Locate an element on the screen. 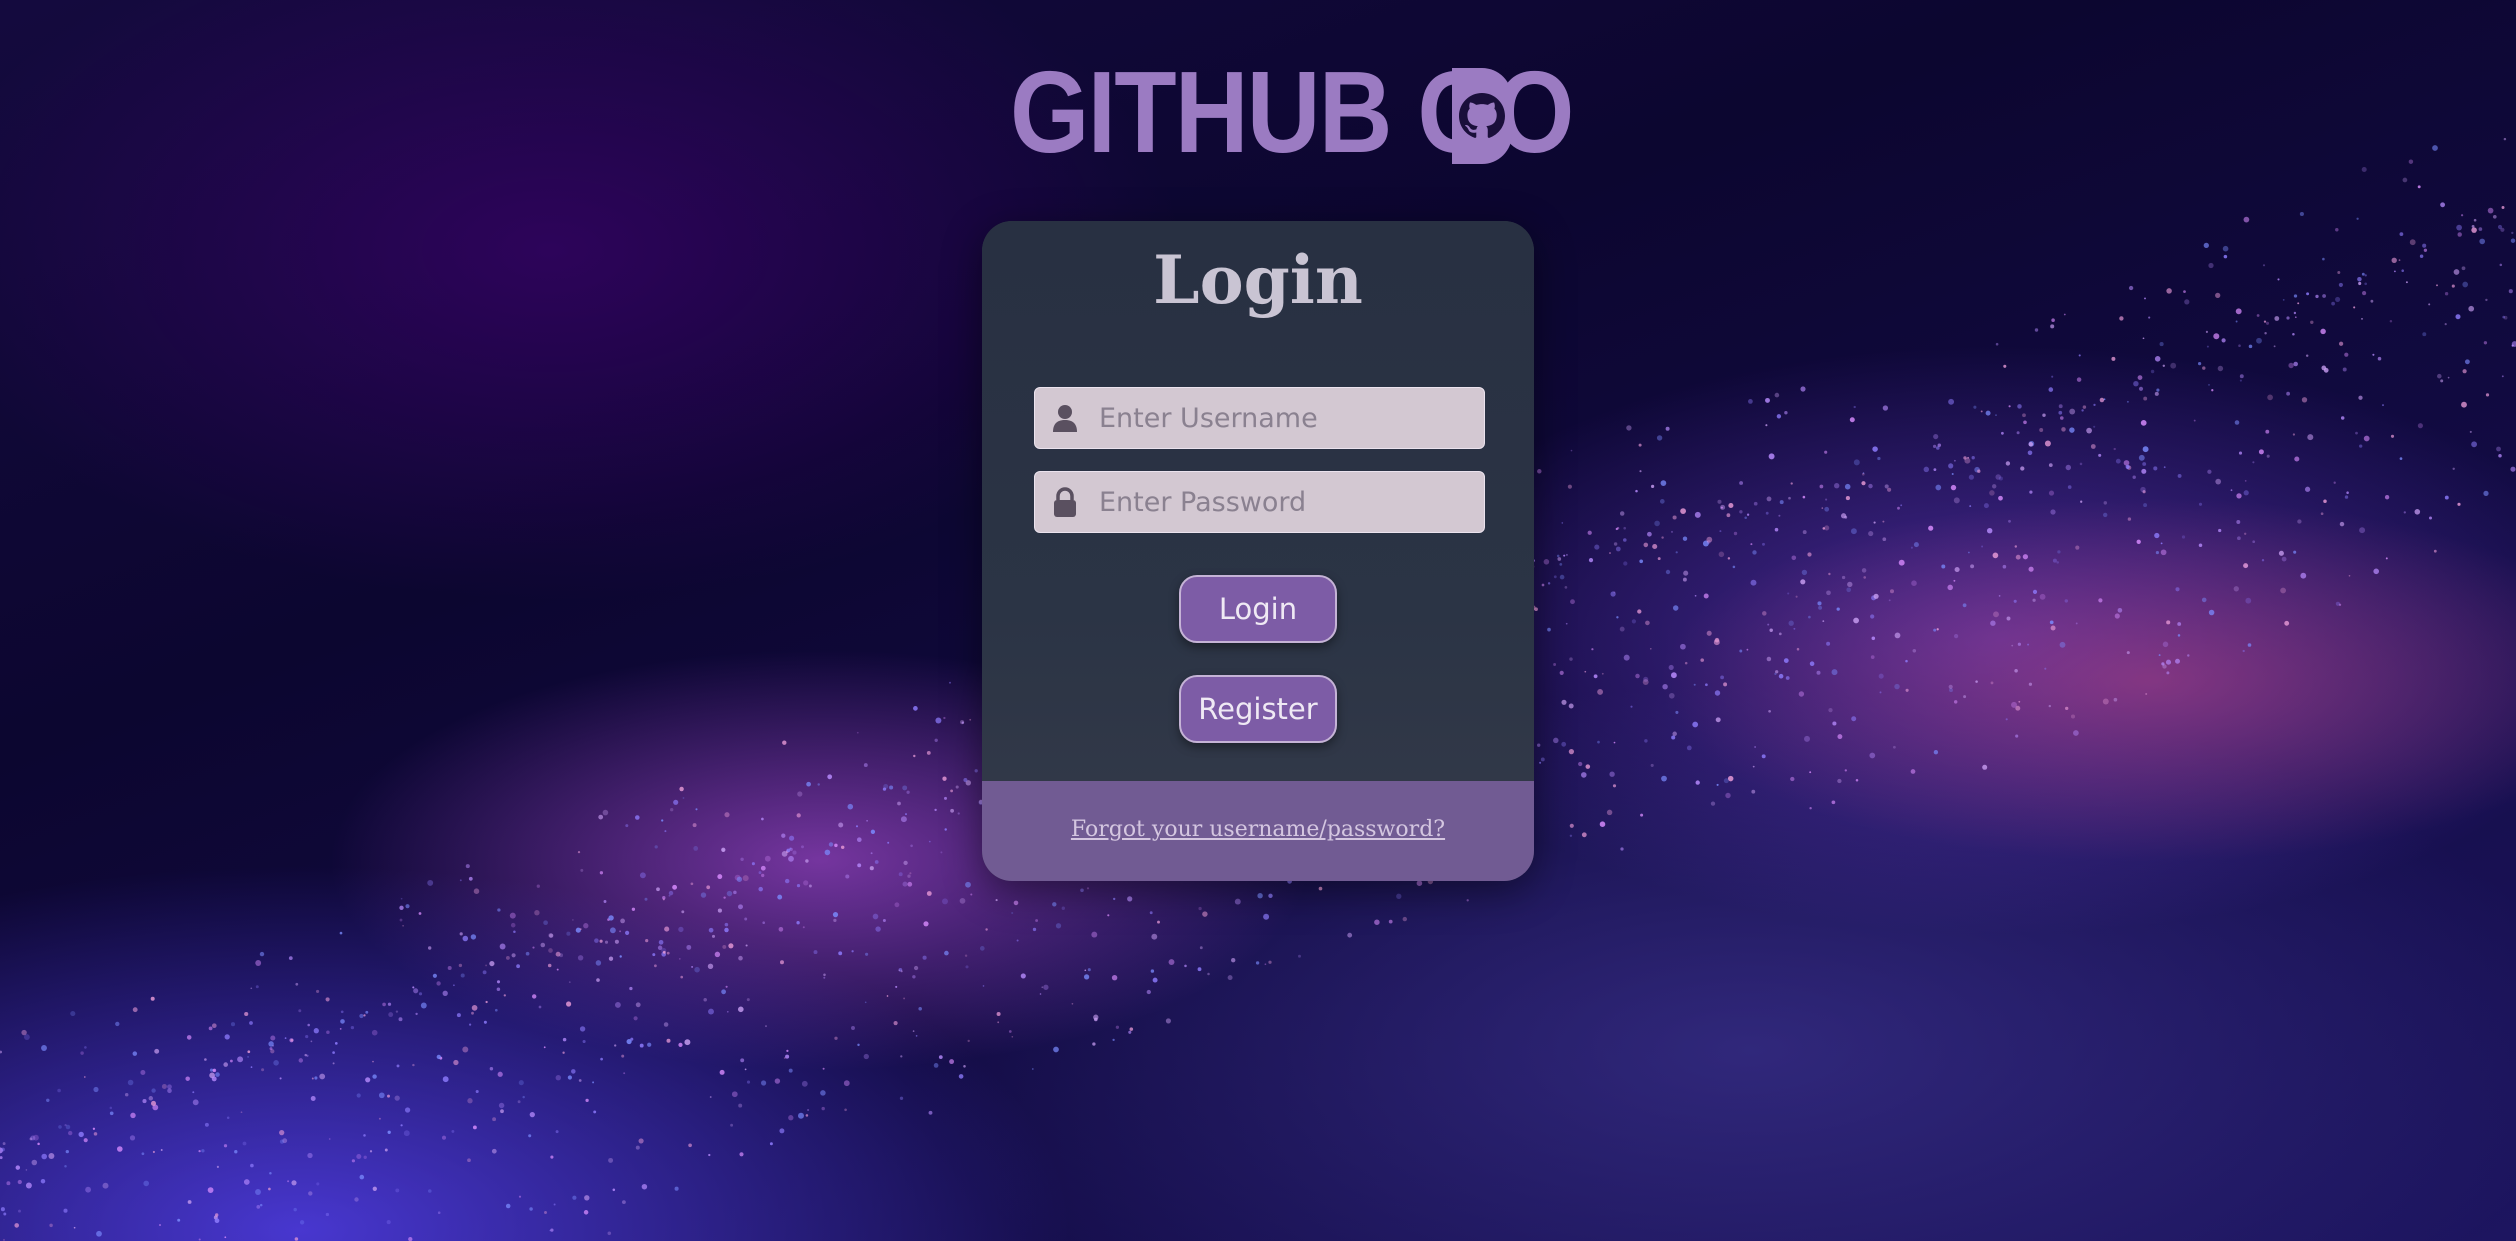  app-logo: GITHUB GO is located at coordinates (1292, 112).